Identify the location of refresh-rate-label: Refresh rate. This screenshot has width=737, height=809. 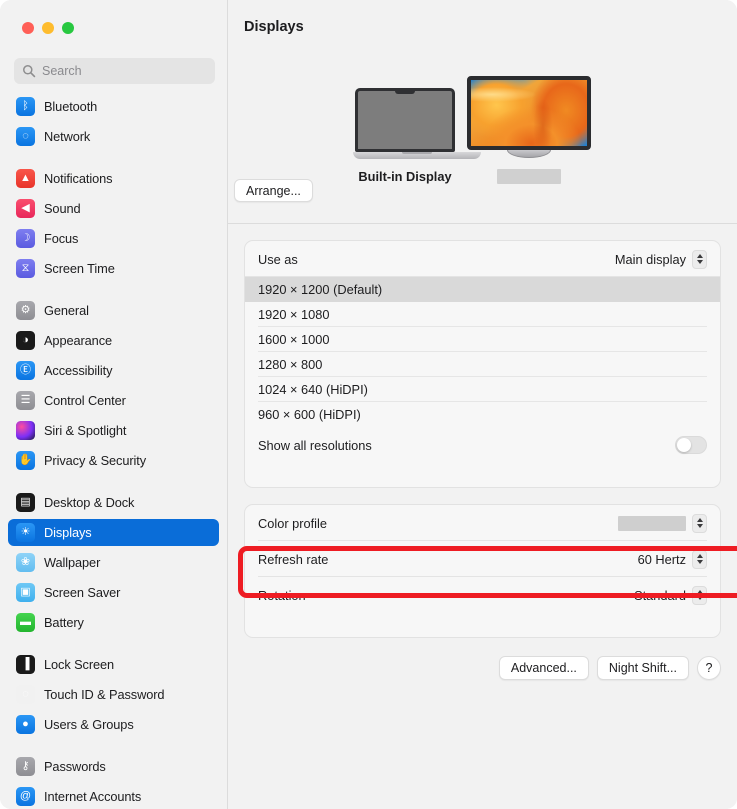
(293, 559).